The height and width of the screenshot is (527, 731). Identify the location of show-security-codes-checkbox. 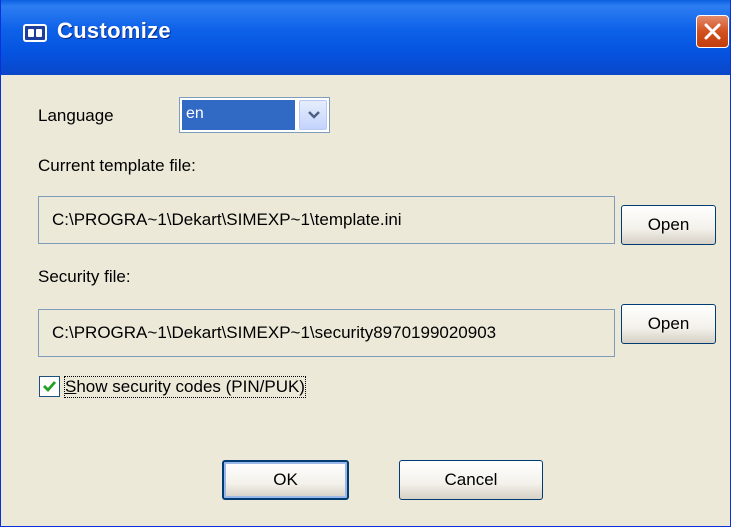
(49, 386).